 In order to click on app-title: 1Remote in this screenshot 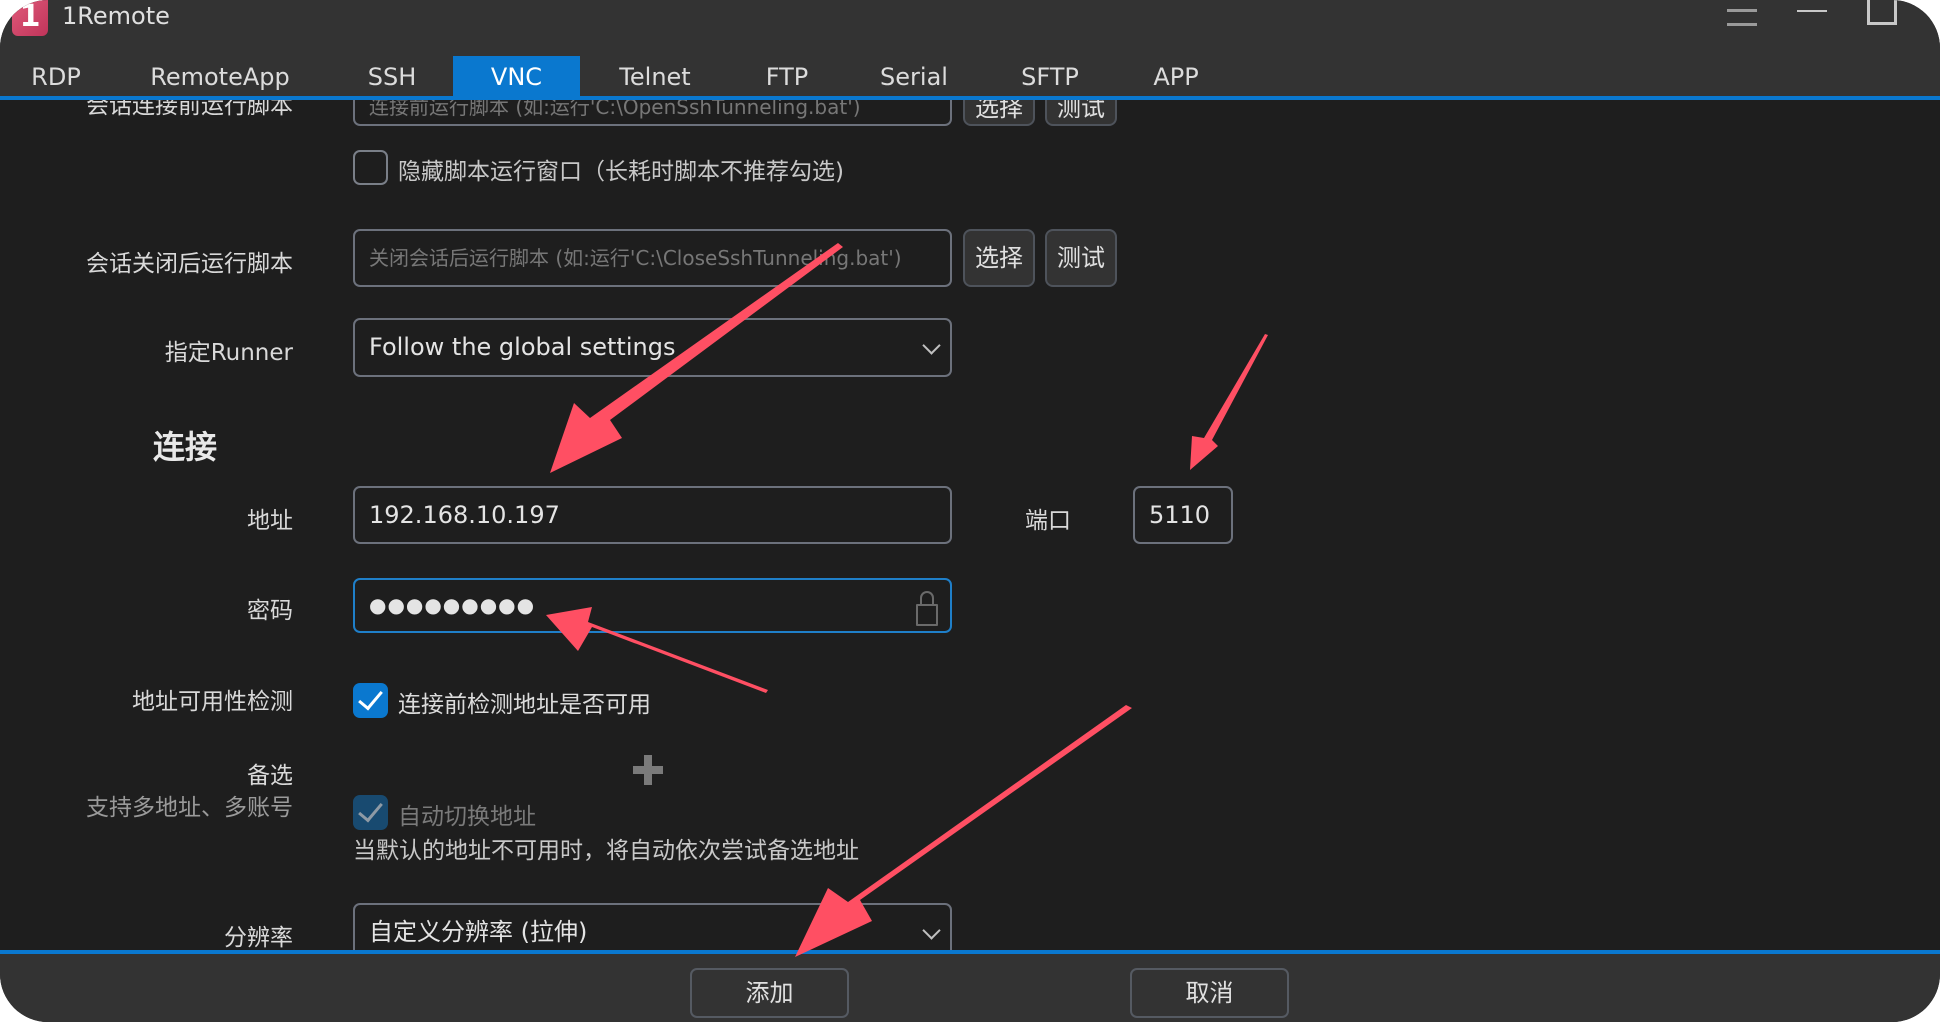, I will do `click(116, 16)`.